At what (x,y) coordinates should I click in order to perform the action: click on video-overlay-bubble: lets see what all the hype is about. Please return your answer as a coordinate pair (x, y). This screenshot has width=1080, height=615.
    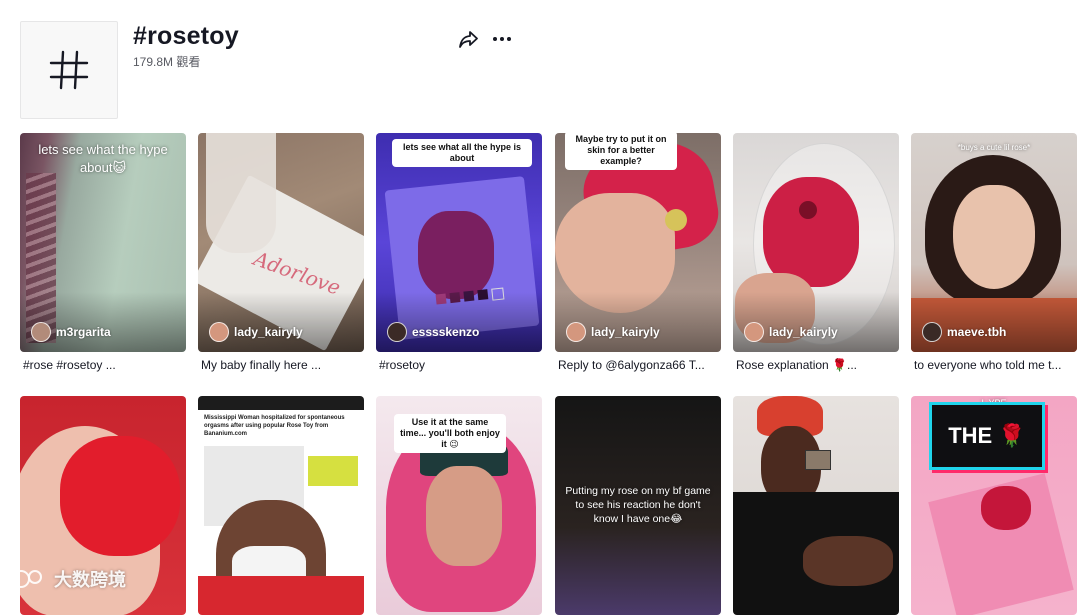
    Looking at the image, I should click on (462, 153).